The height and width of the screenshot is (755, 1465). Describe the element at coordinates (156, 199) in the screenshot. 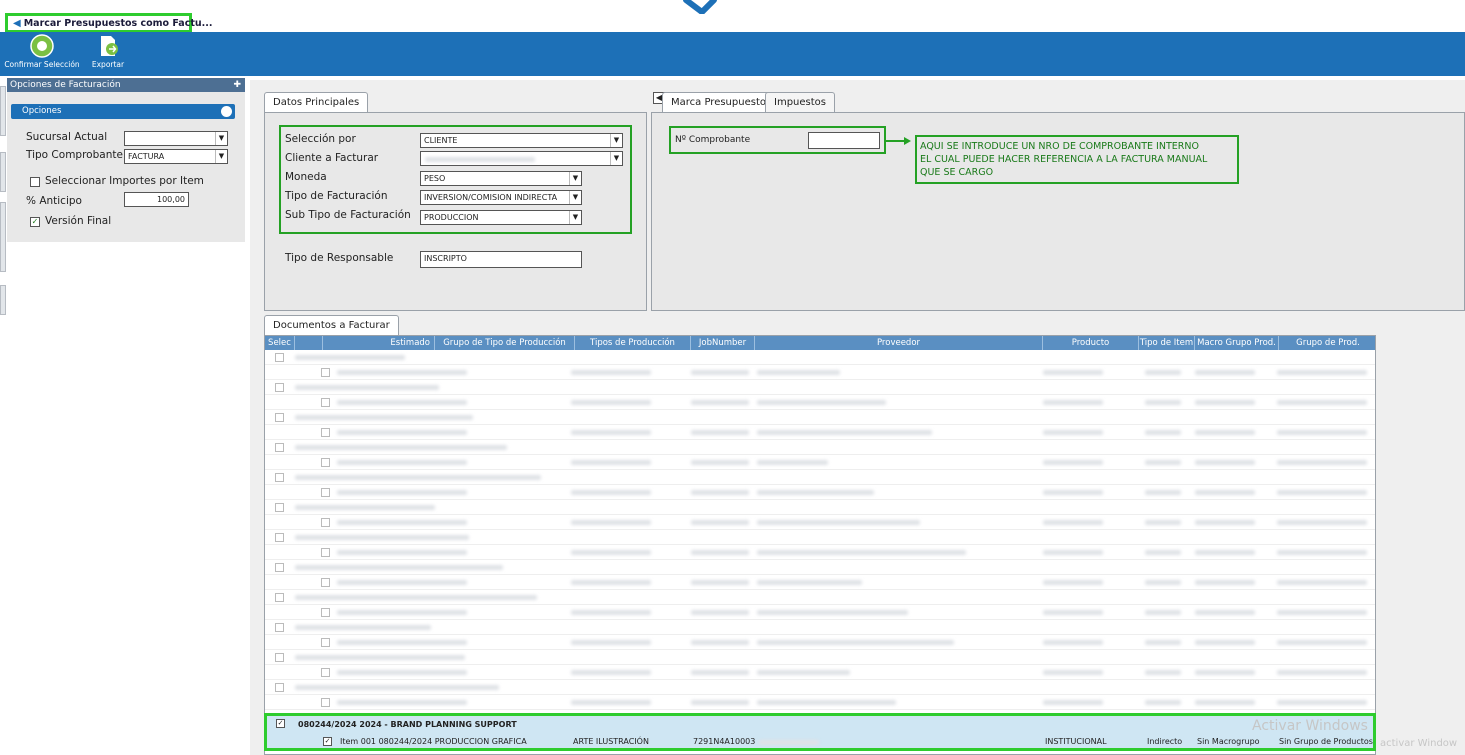

I see `anticipo-input: 100,00` at that location.